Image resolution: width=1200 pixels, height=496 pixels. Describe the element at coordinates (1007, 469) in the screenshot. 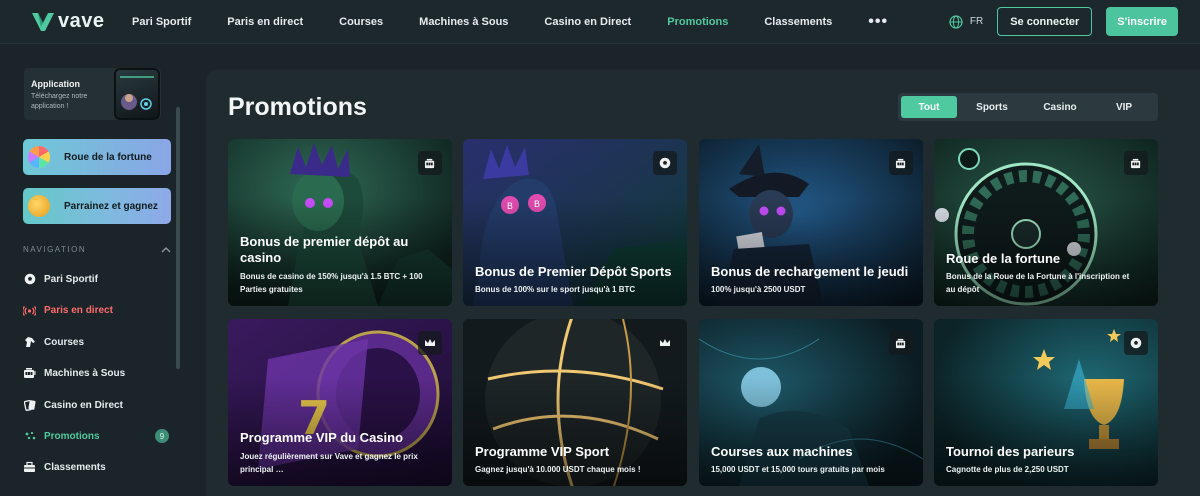

I see `card-description: Cagnotte de plus de 2,250 USDT` at that location.